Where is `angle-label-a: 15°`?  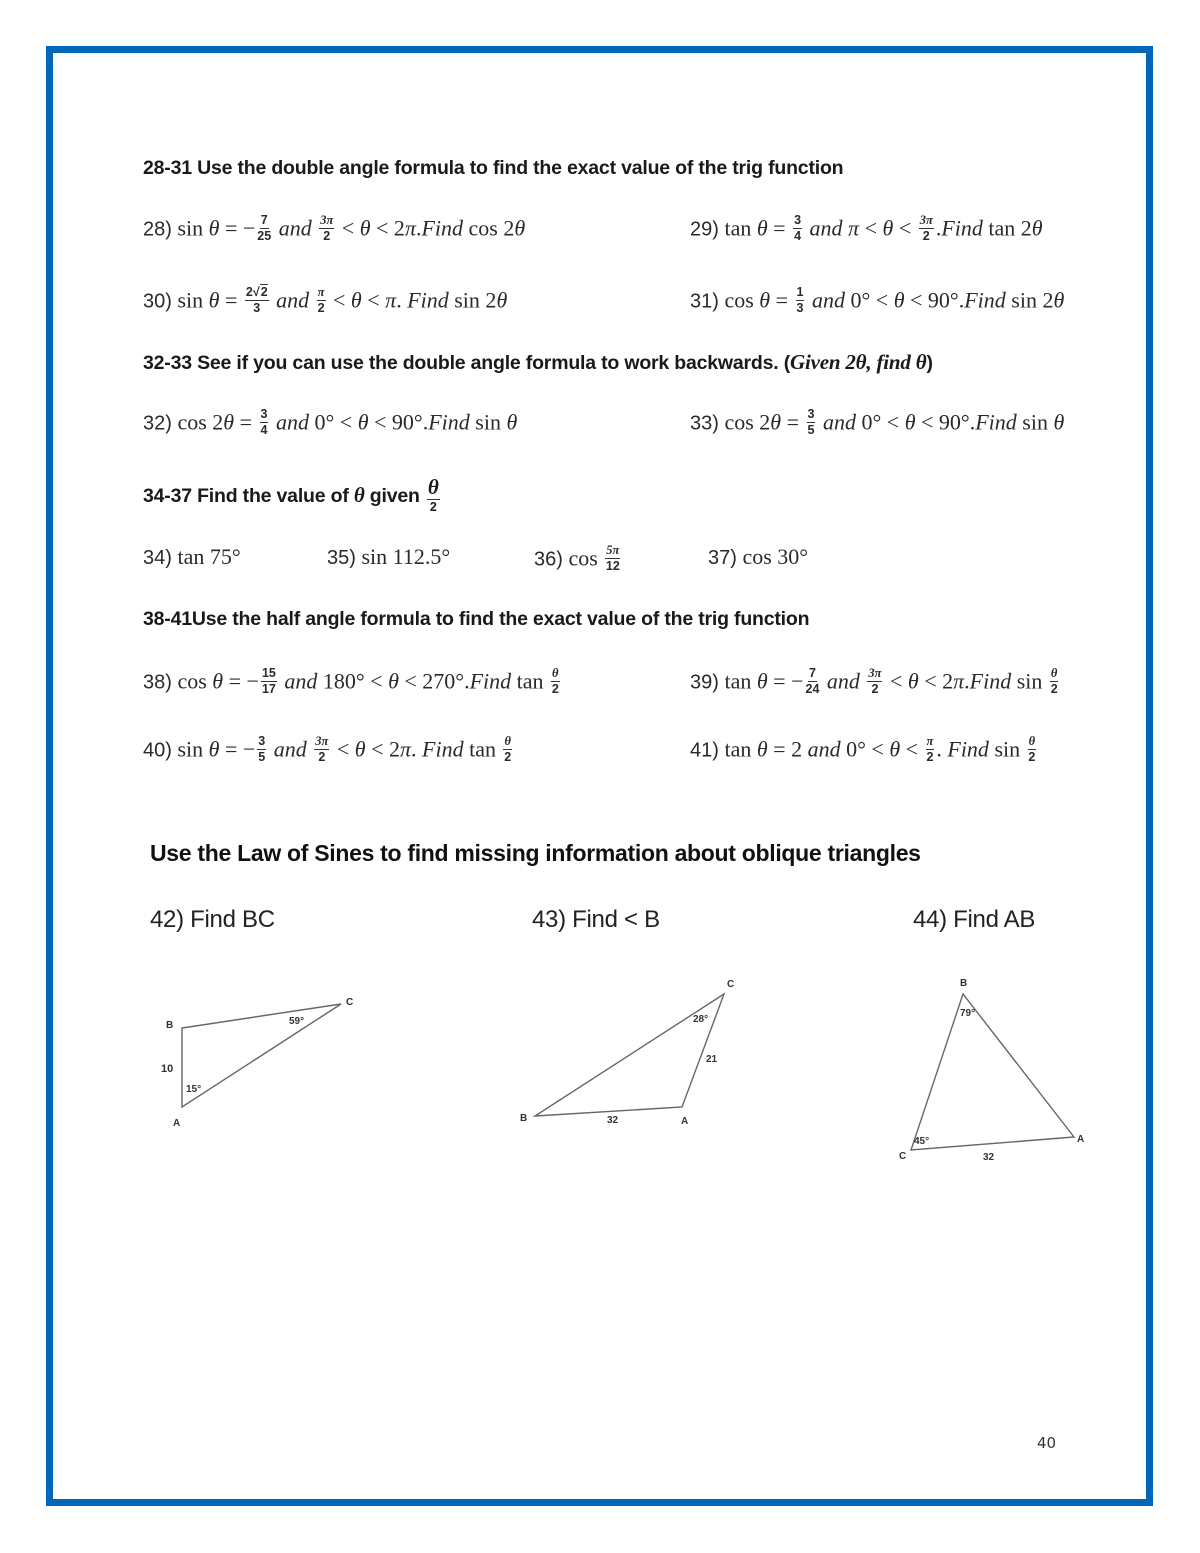
angle-label-a: 15° is located at coordinates (193, 1089).